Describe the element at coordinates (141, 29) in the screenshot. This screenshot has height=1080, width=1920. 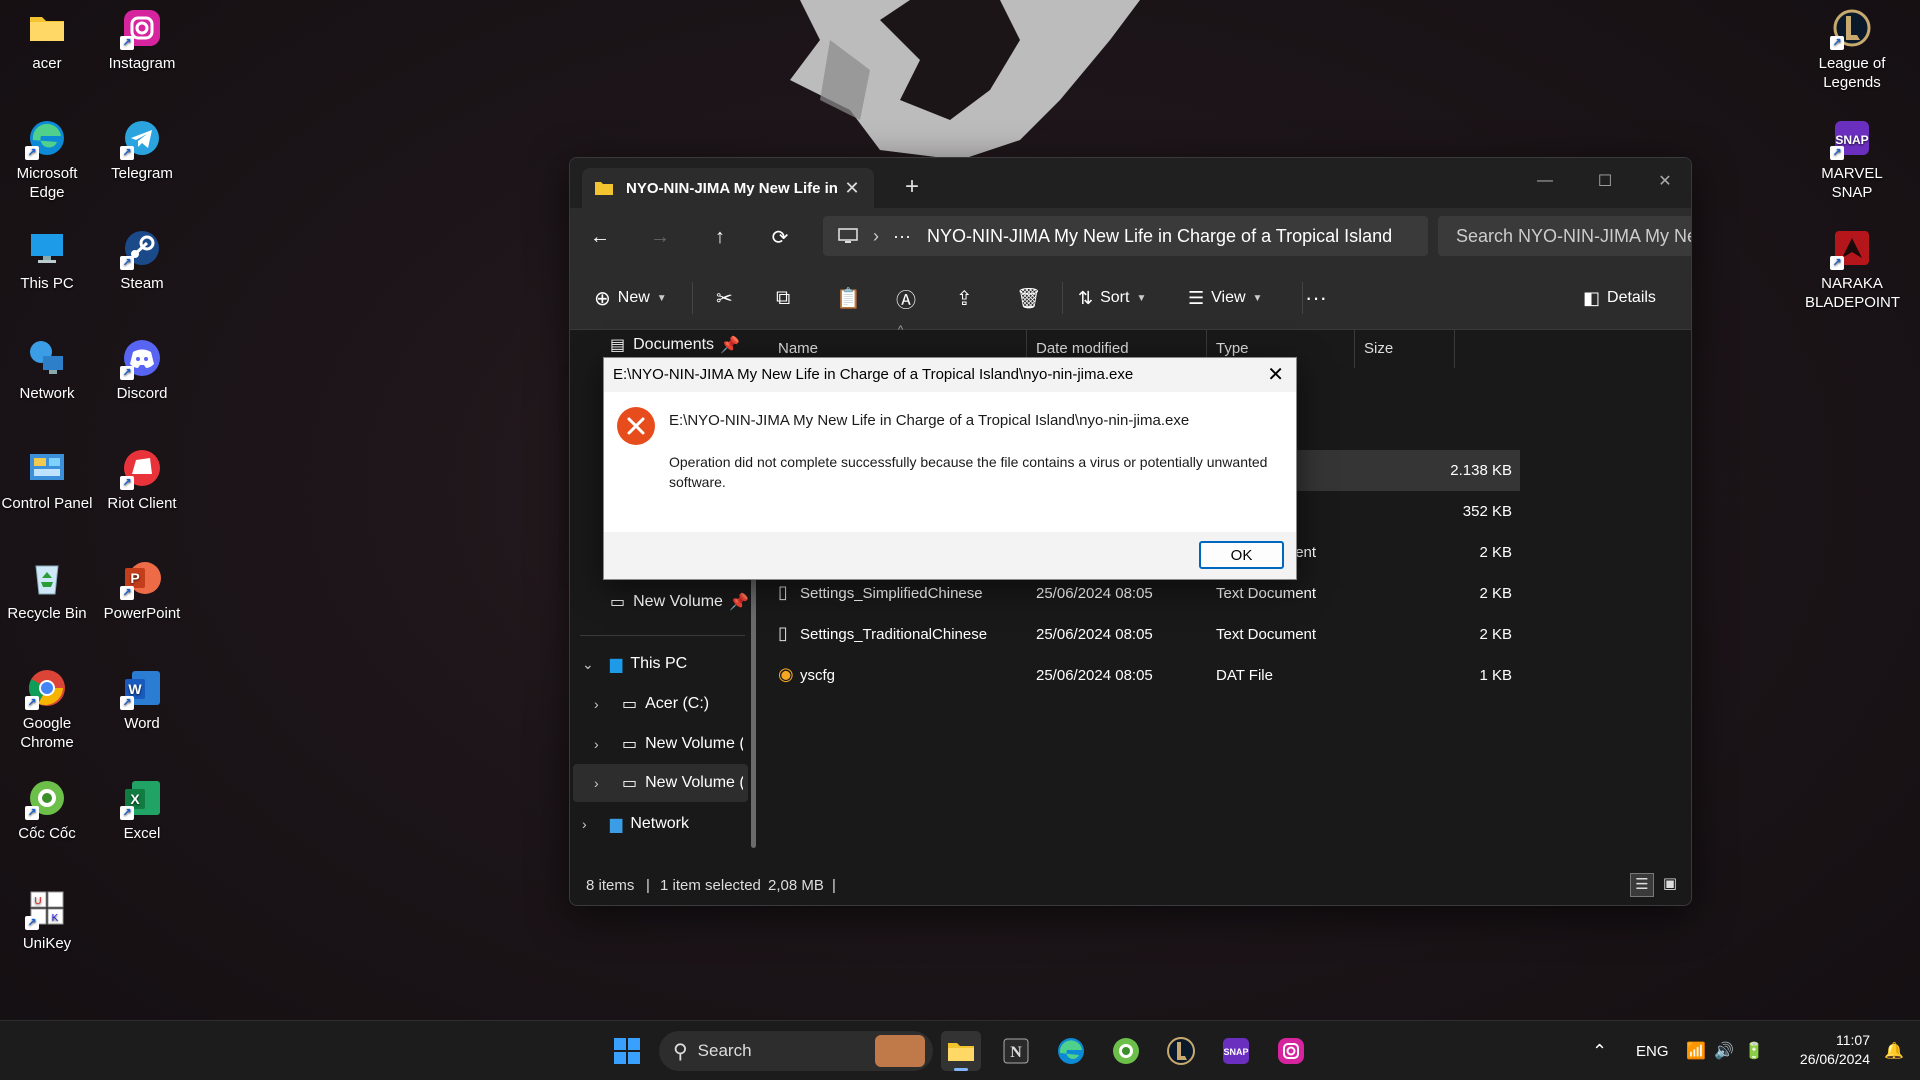
I see `instagram-icon: ↗` at that location.